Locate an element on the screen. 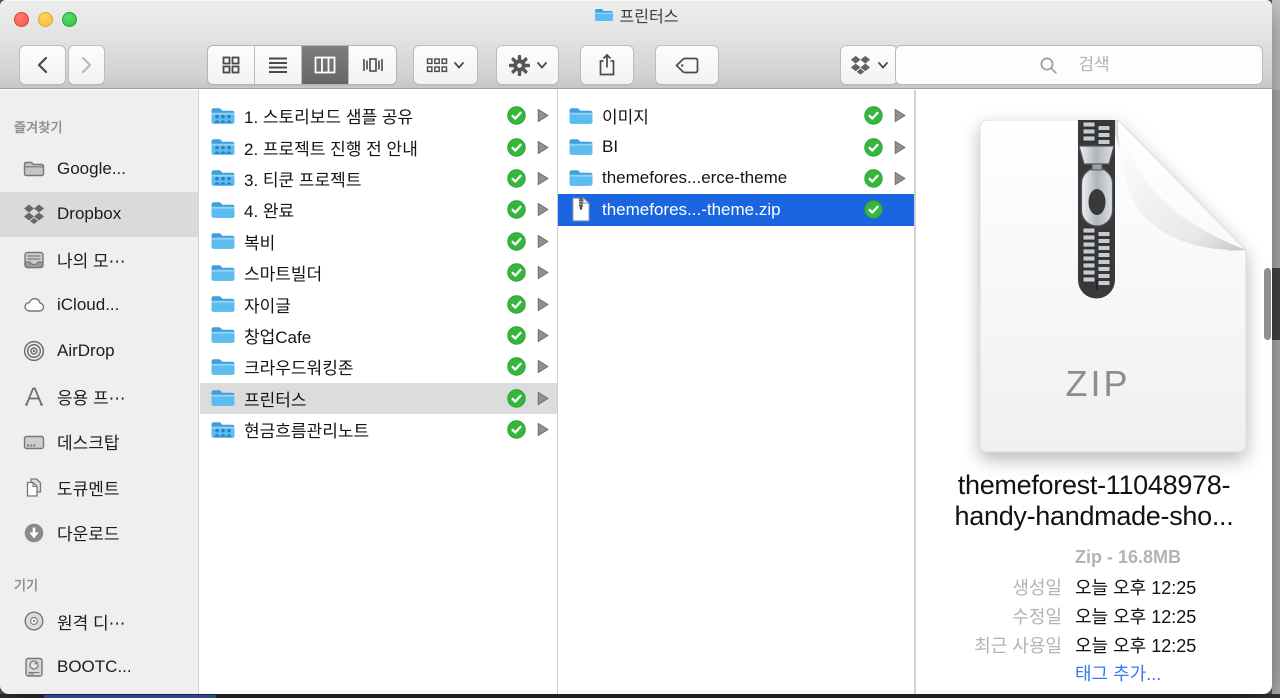 This screenshot has width=1280, height=698. icon-view-button is located at coordinates (231, 65).